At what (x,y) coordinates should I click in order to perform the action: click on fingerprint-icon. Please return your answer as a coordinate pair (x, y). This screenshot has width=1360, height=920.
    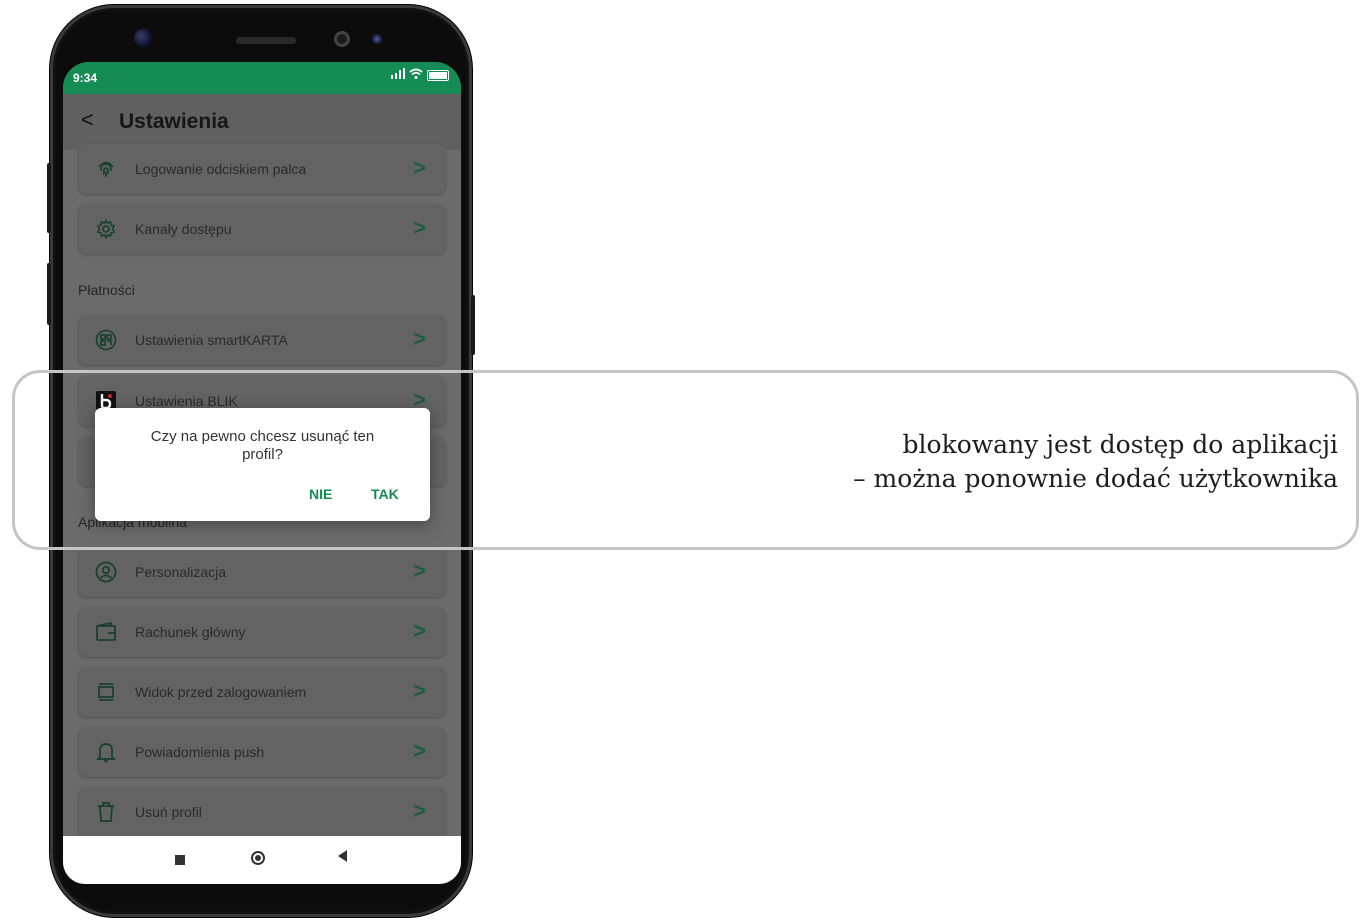
    Looking at the image, I should click on (106, 169).